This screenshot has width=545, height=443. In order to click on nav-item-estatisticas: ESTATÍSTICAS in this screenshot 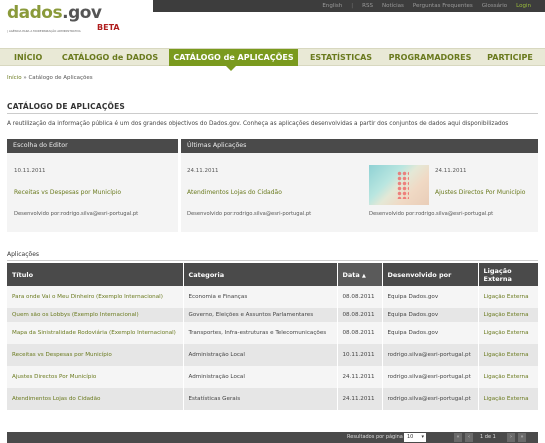, I will do `click(341, 57)`.